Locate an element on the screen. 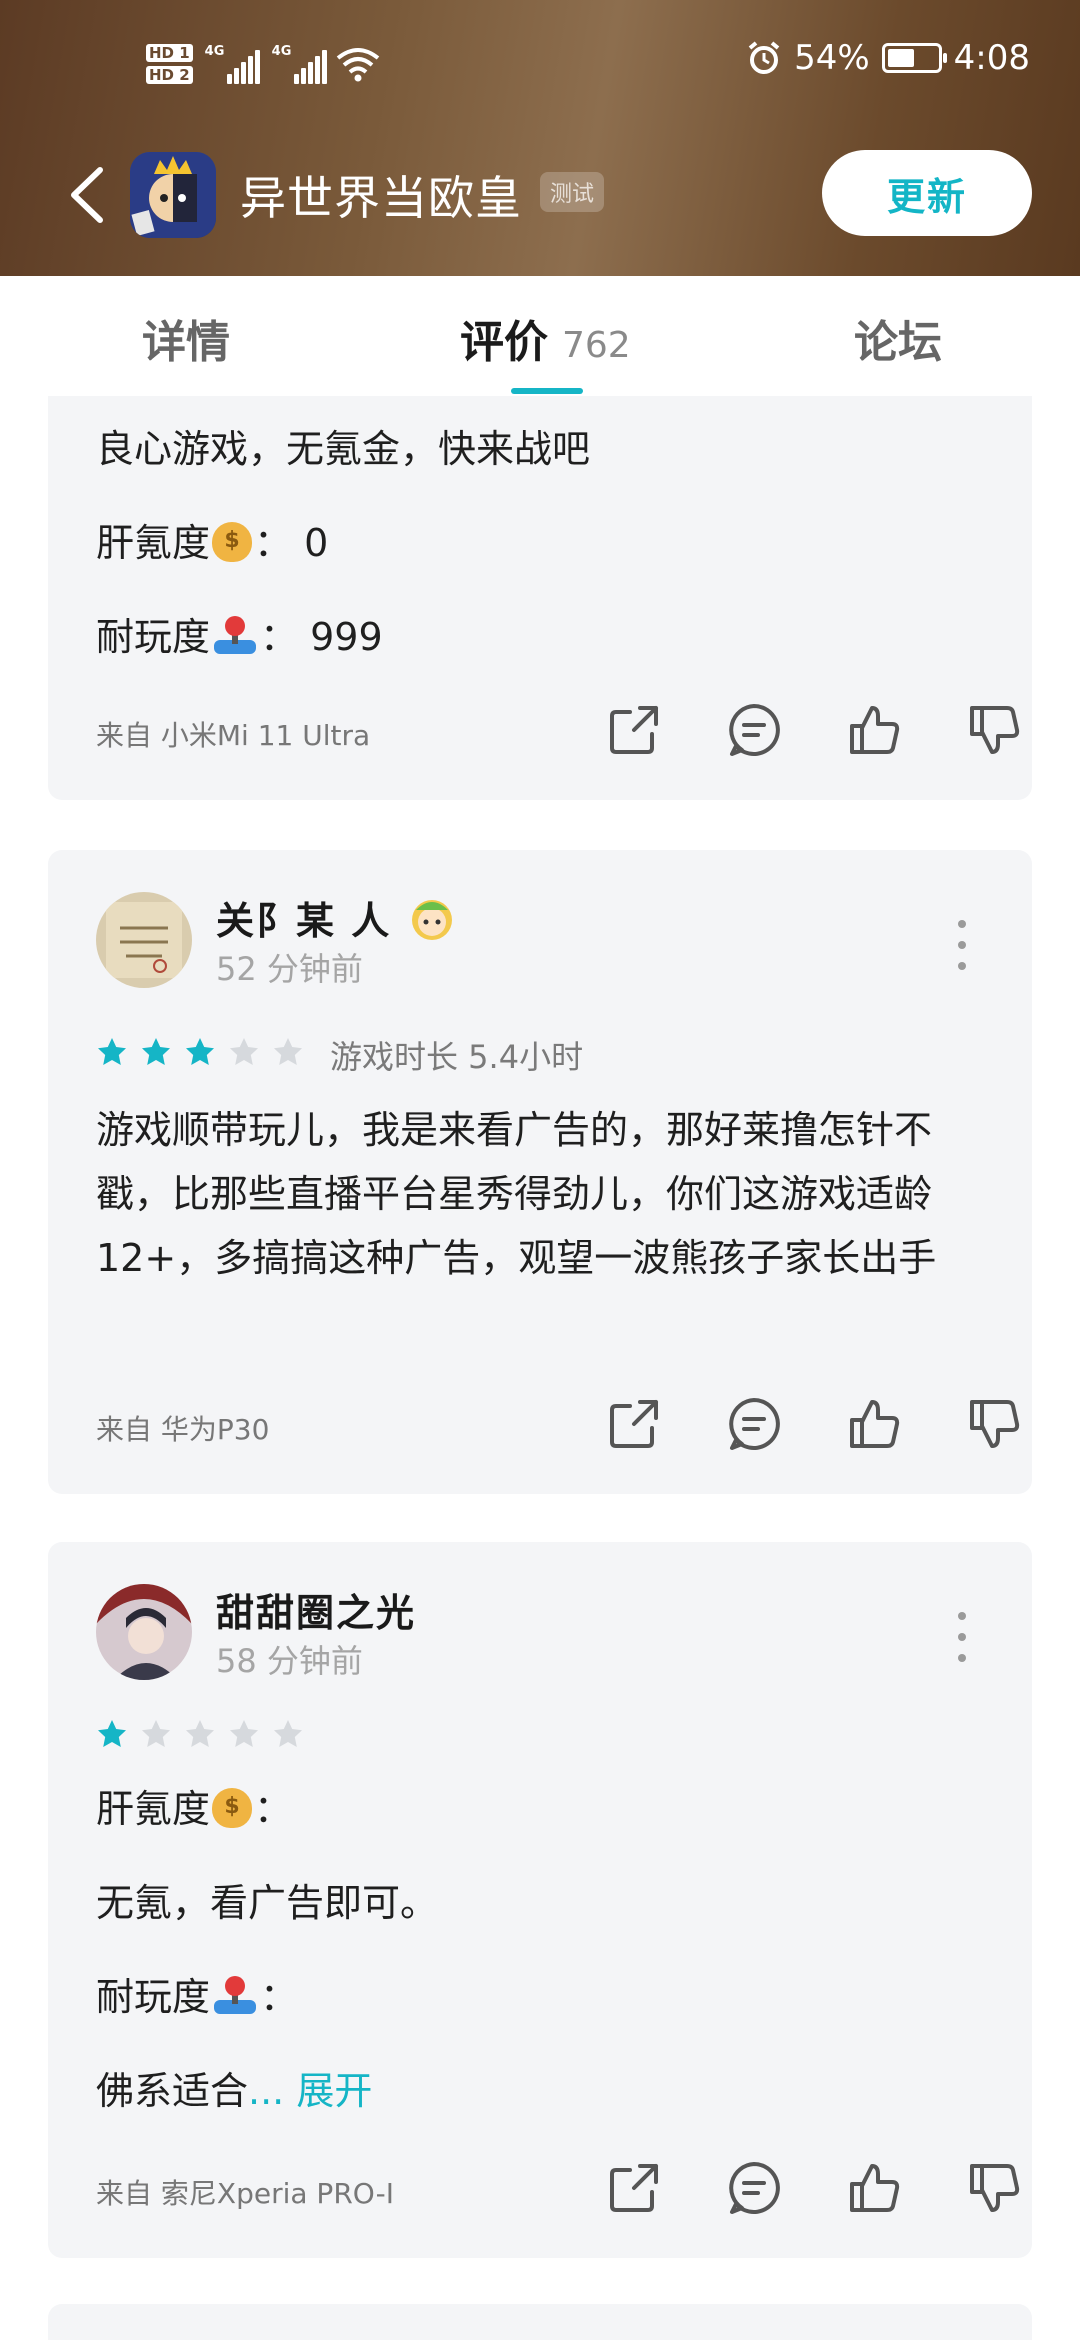  tab-reviews: 评价 762 is located at coordinates (545, 338).